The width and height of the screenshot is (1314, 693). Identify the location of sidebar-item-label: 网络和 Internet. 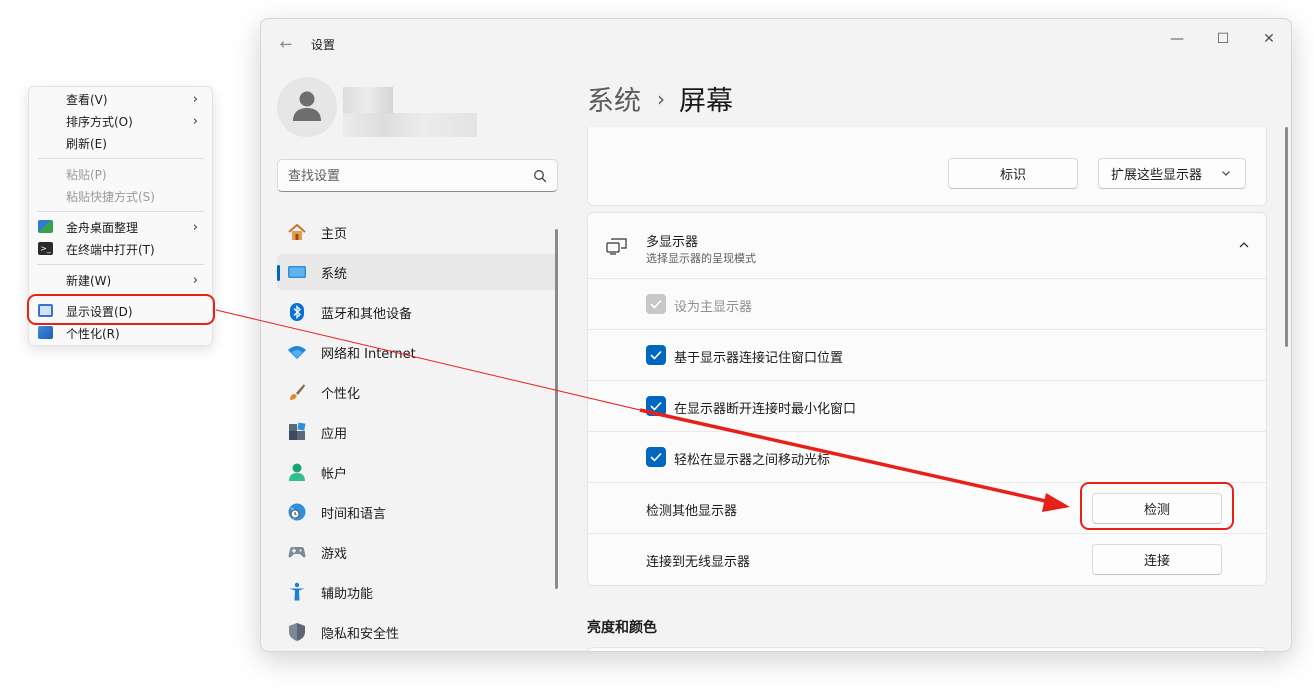
(368, 354).